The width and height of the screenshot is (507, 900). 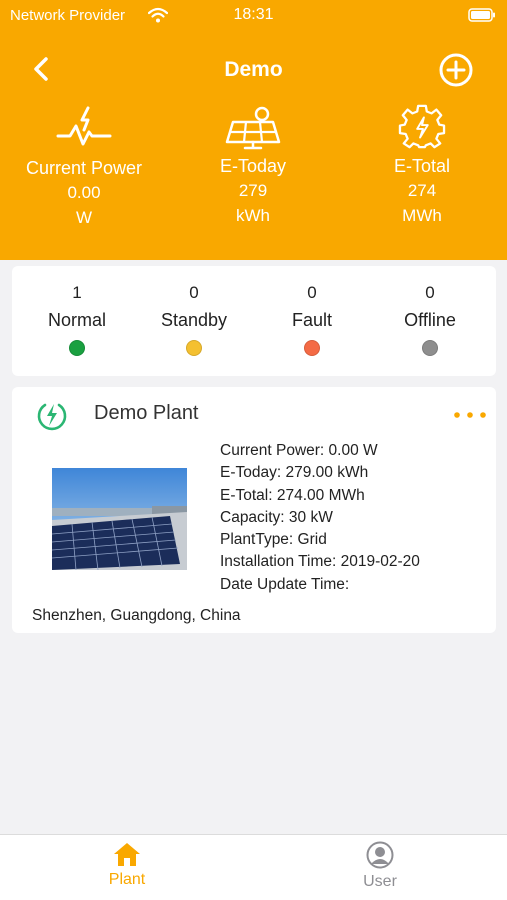 What do you see at coordinates (194, 348) in the screenshot?
I see `standby-status-dot` at bounding box center [194, 348].